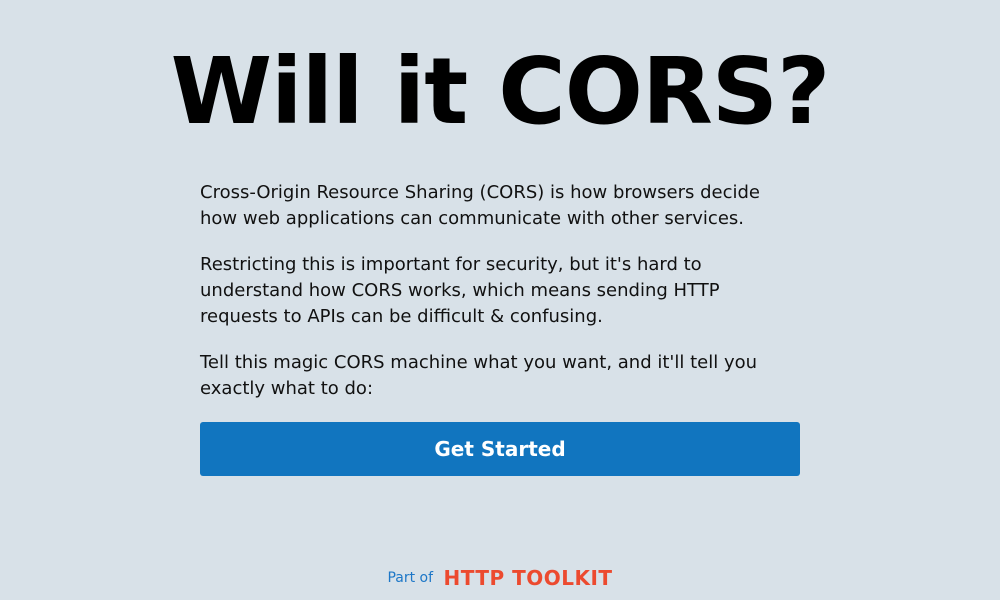 The image size is (1000, 600). Describe the element at coordinates (410, 578) in the screenshot. I see `part-of-label: Part of` at that location.